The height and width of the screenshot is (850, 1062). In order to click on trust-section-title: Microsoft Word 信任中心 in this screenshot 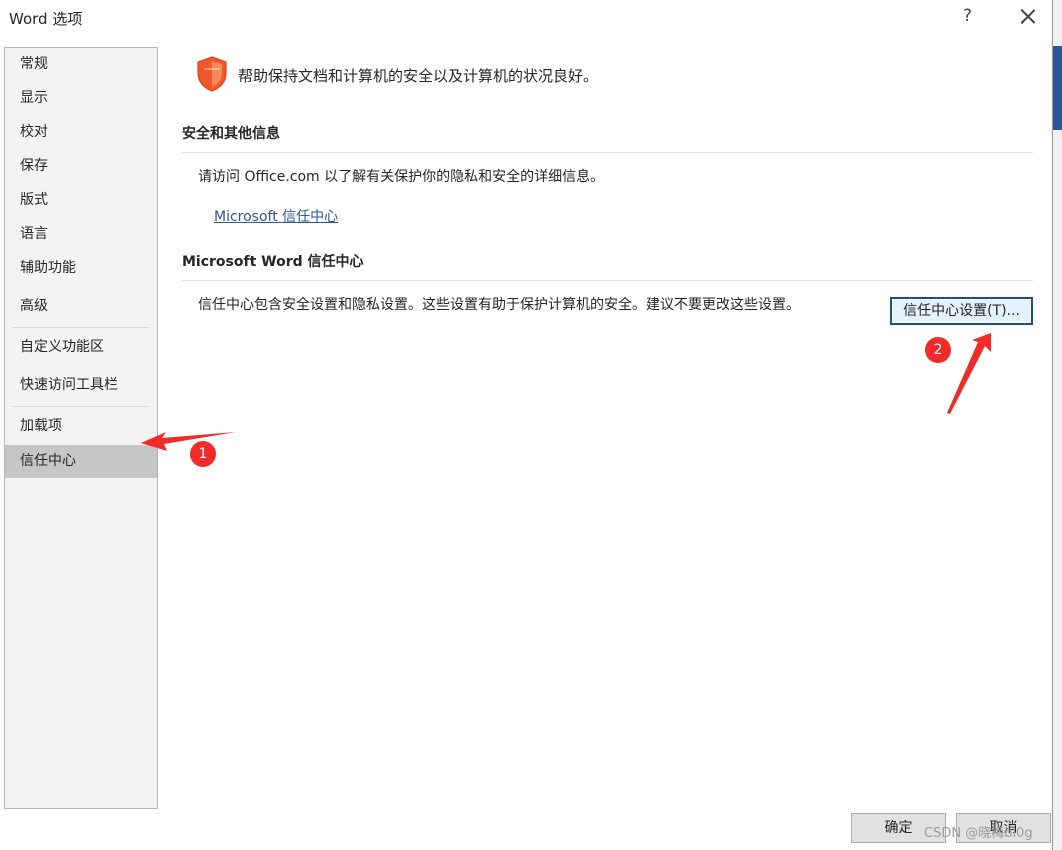, I will do `click(273, 262)`.